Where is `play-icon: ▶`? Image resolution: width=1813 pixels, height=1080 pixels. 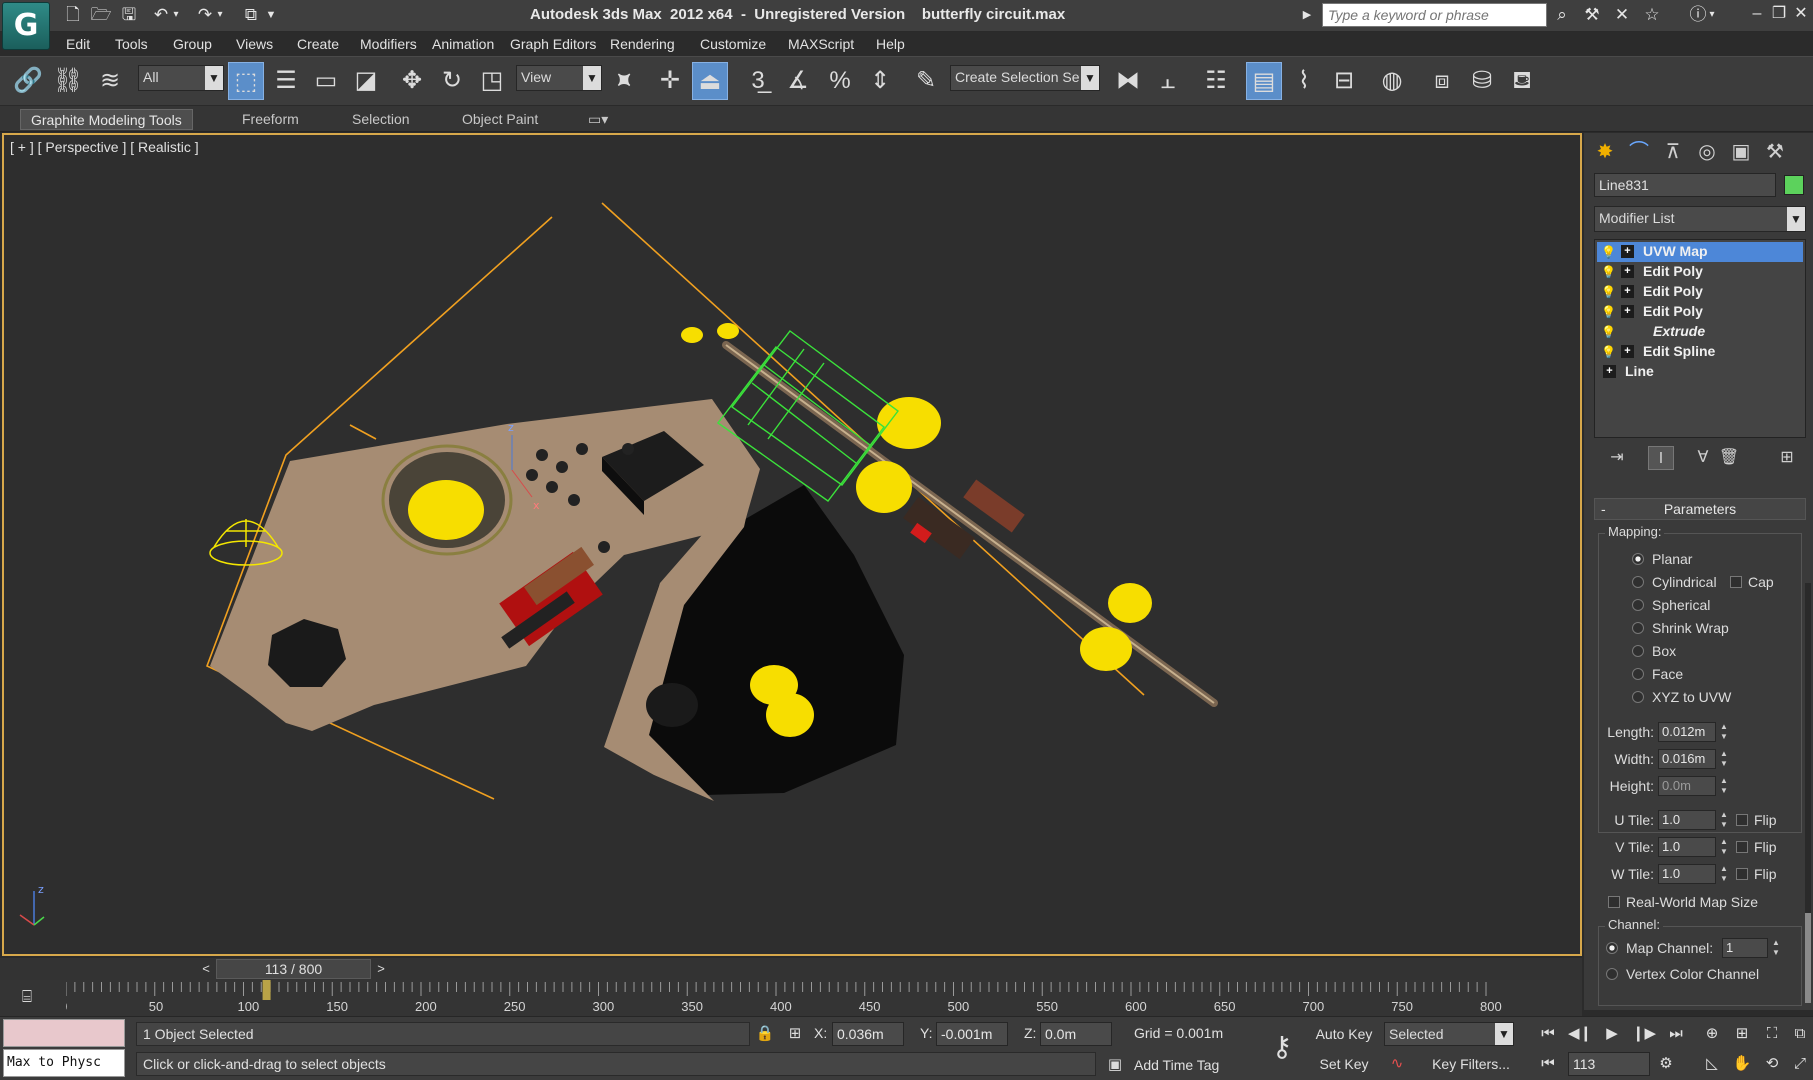 play-icon: ▶ is located at coordinates (1612, 1034).